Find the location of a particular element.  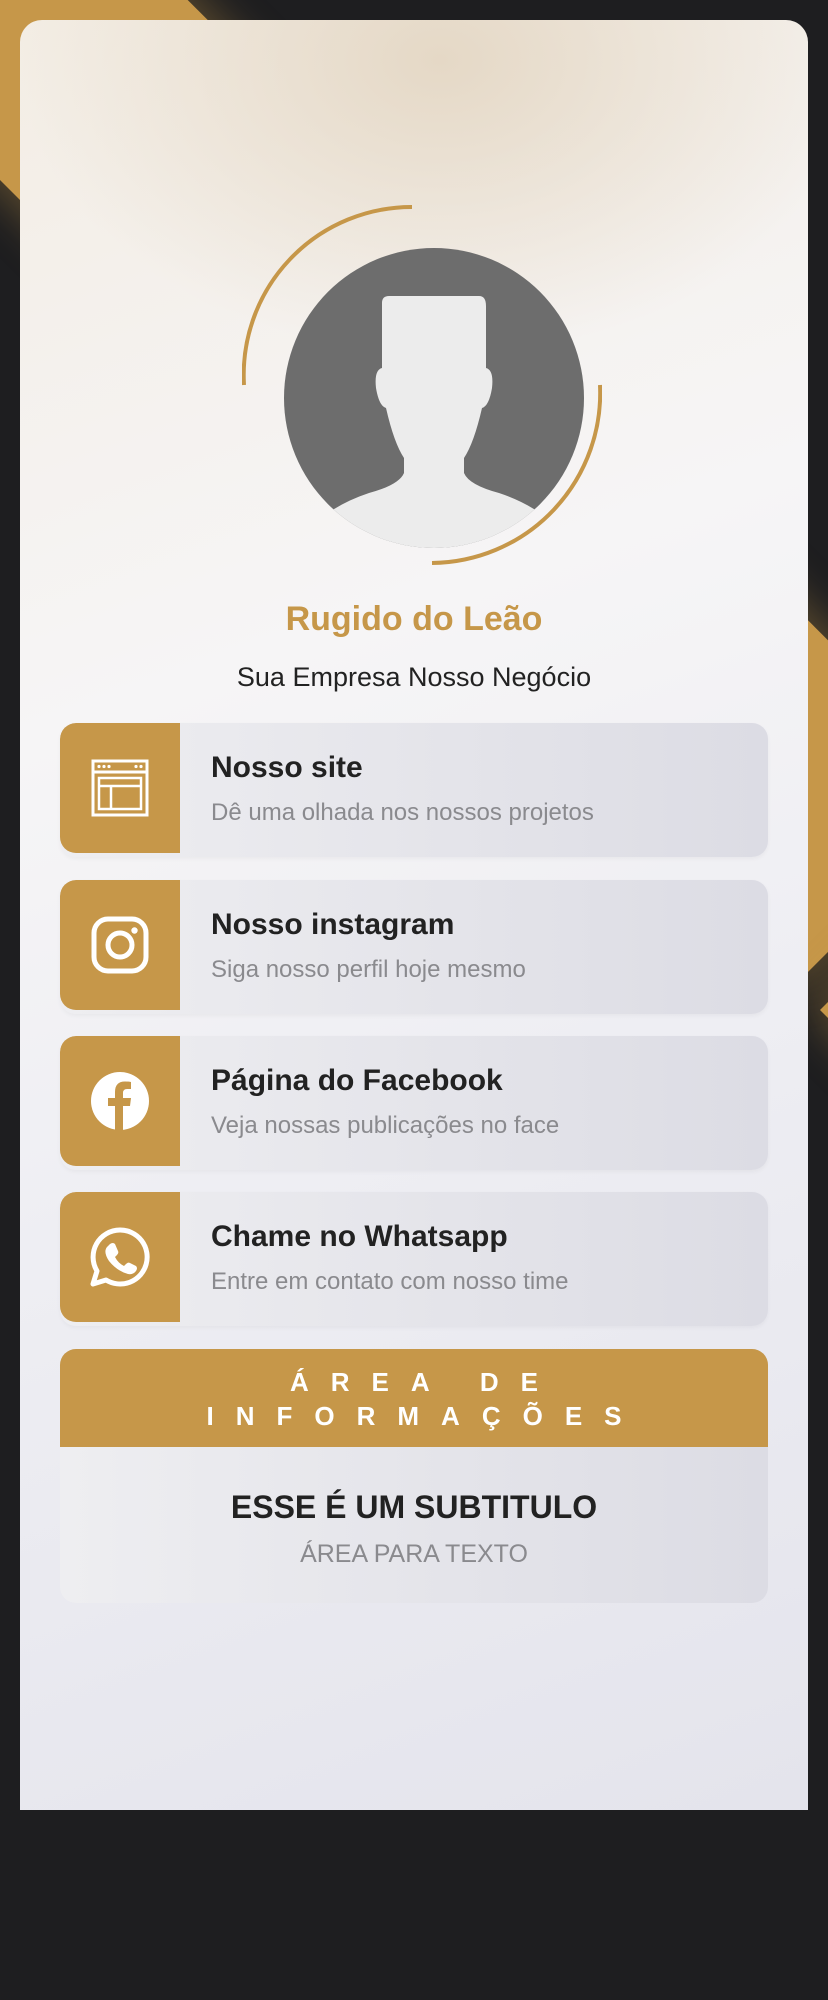

profile-tagline: Sua Empresa Nosso Negócio is located at coordinates (414, 677).